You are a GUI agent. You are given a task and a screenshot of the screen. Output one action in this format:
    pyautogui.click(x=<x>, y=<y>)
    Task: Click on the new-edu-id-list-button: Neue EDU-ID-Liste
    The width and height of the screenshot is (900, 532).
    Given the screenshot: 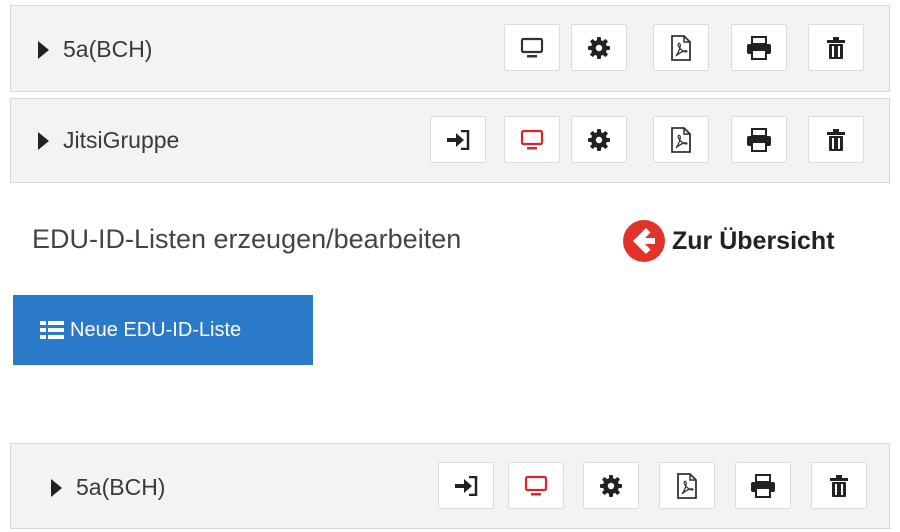 What is the action you would take?
    pyautogui.click(x=163, y=330)
    